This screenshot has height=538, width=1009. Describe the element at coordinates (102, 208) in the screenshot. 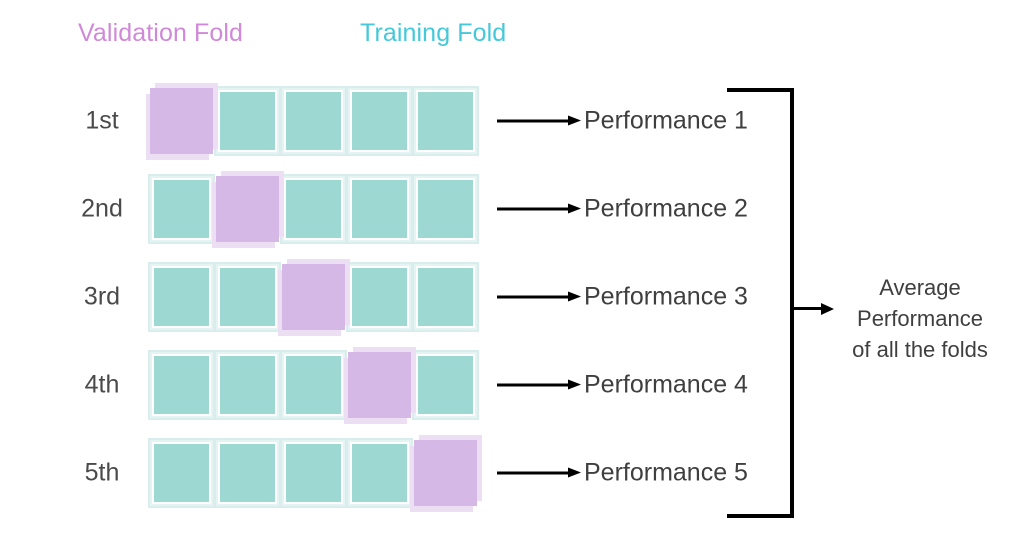

I see `fold-row-label: 2nd` at that location.